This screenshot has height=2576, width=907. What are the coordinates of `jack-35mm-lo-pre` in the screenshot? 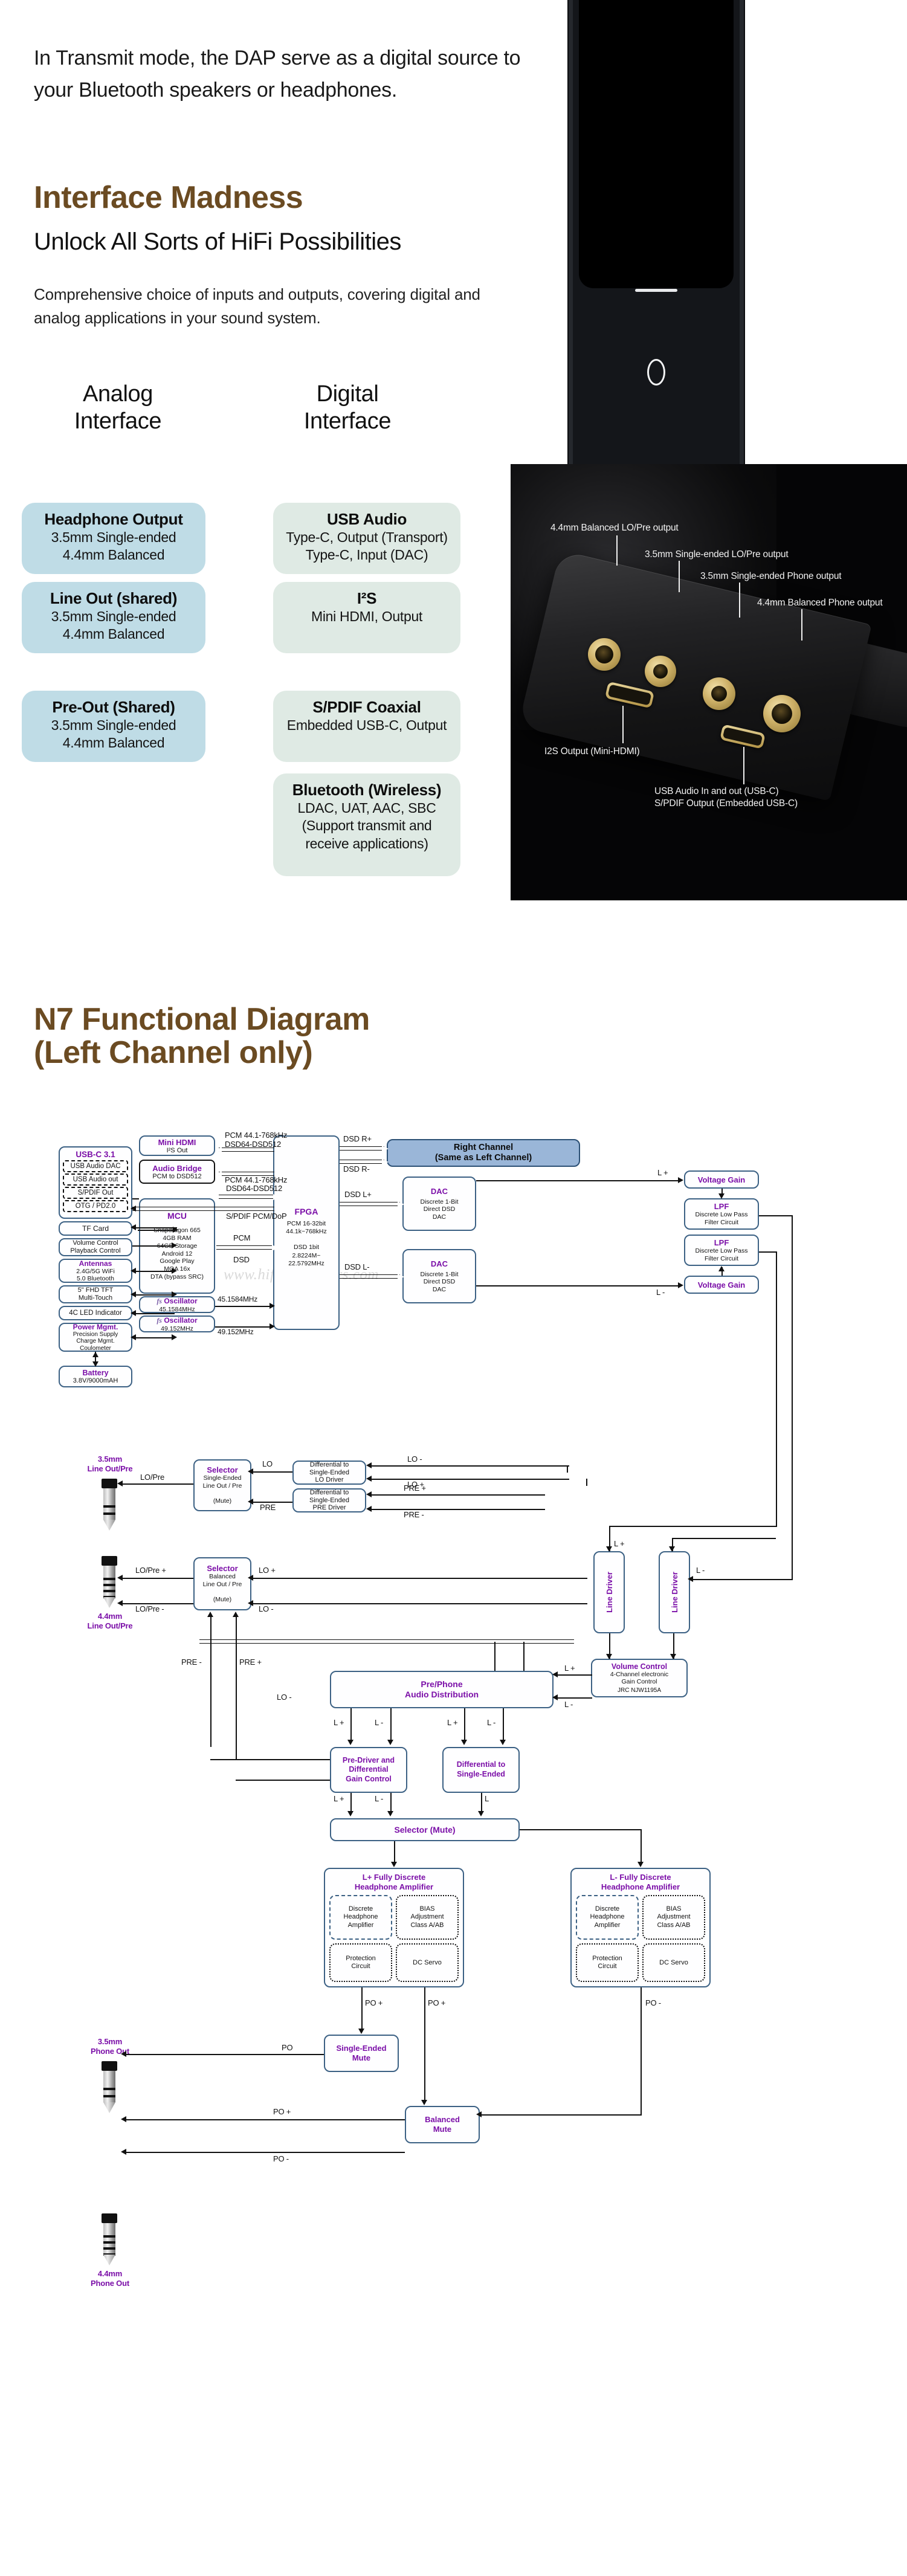 It's located at (661, 672).